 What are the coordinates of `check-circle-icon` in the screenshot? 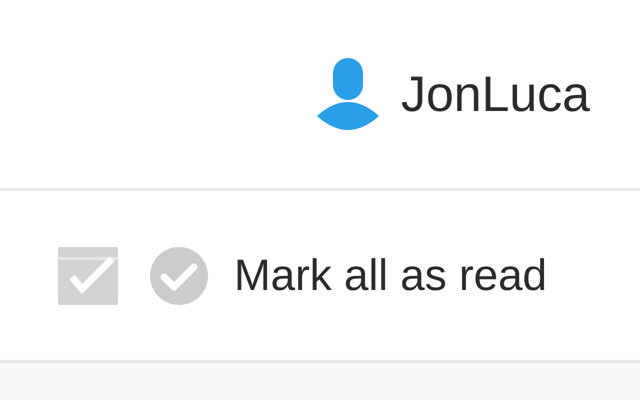 It's located at (179, 275).